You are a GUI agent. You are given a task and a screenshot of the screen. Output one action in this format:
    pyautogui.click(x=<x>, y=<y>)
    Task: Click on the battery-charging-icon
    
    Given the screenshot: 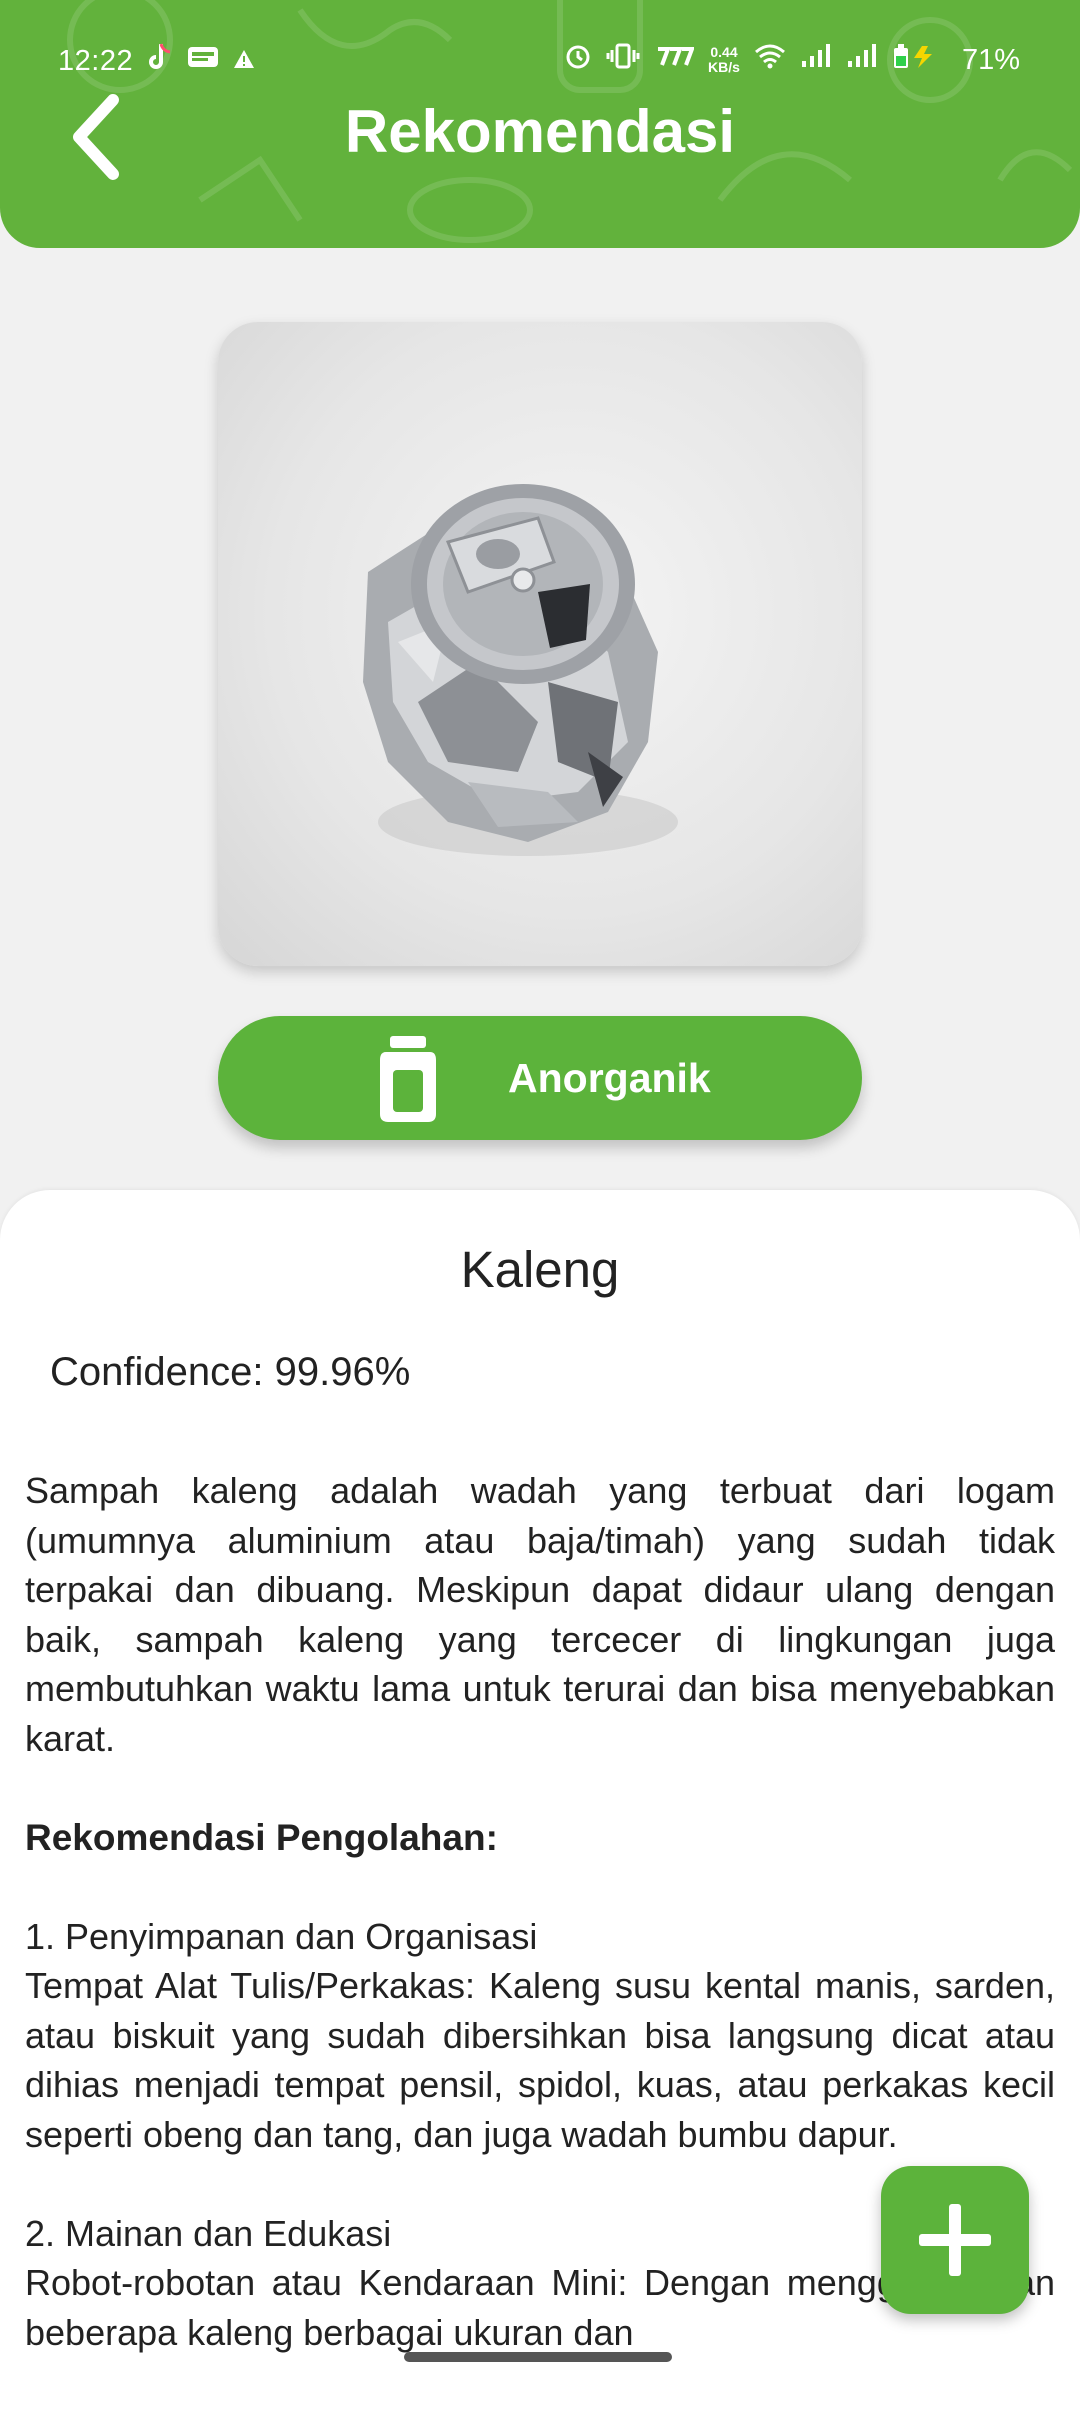 What is the action you would take?
    pyautogui.click(x=920, y=60)
    